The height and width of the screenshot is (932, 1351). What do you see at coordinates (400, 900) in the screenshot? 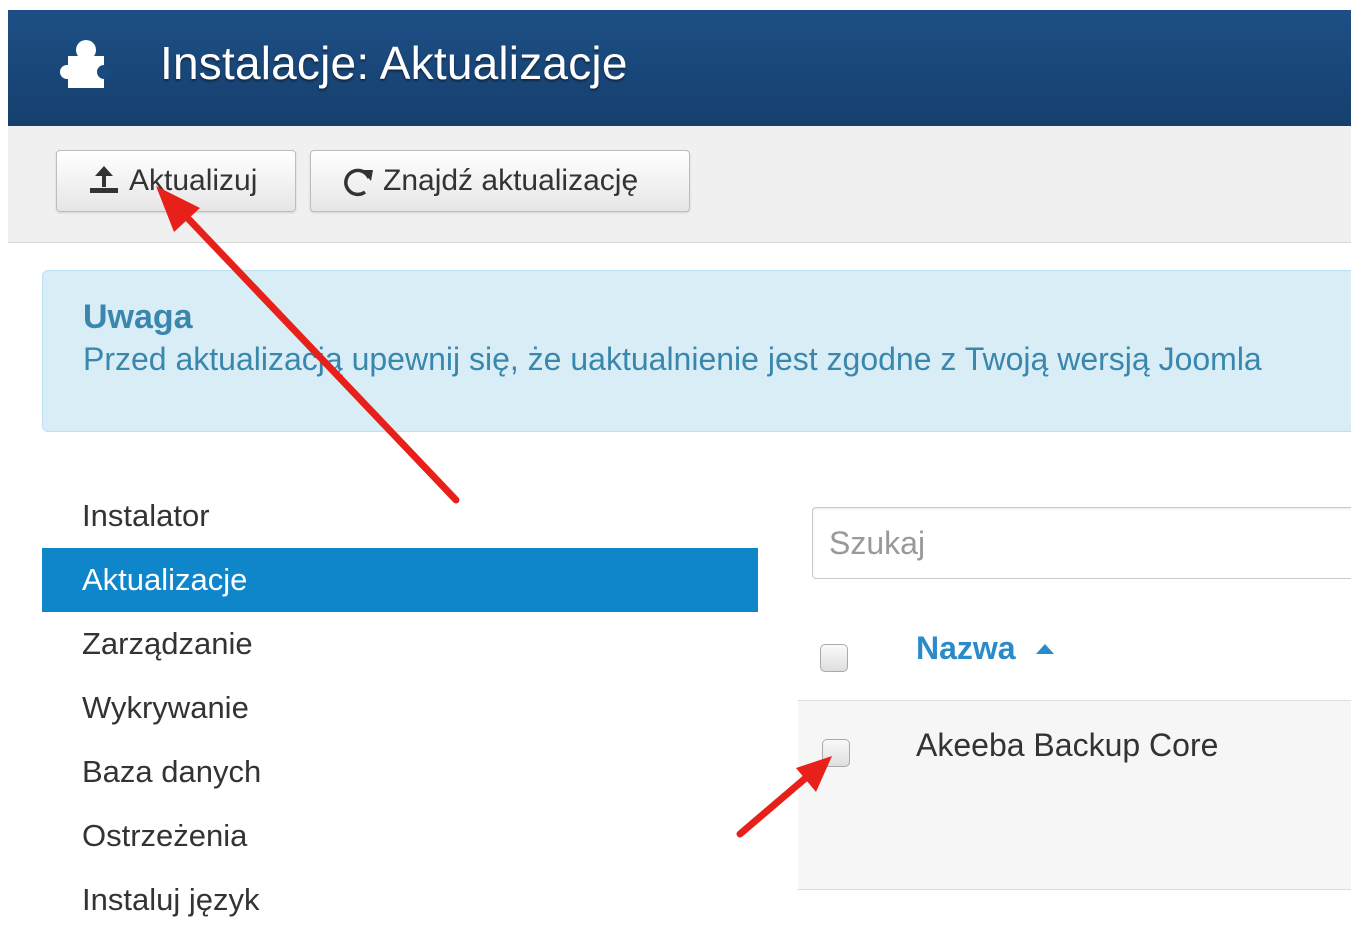
I see `sidebar-item-instaluj-jezyk: Instaluj język` at bounding box center [400, 900].